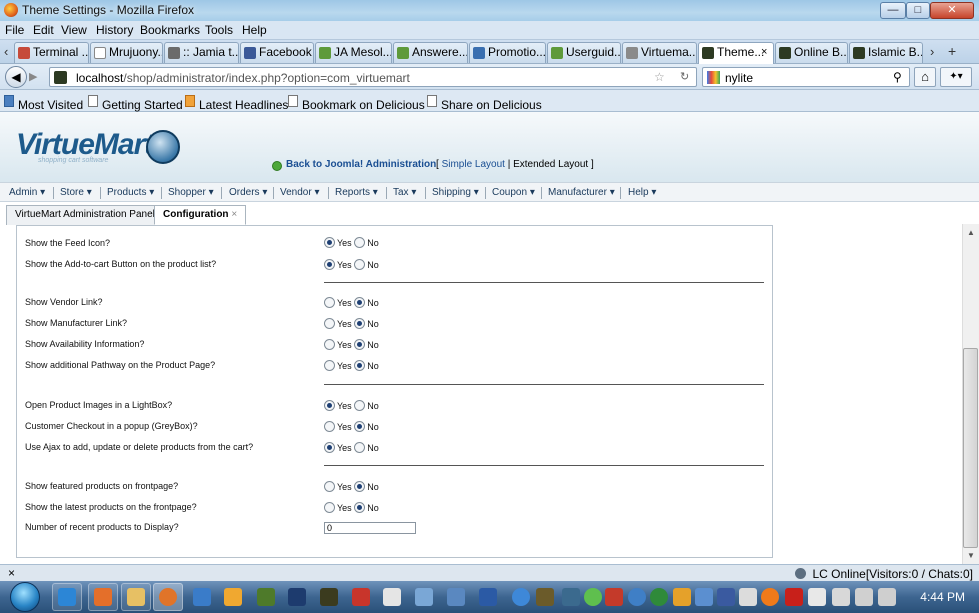 The width and height of the screenshot is (979, 613). What do you see at coordinates (130, 192) in the screenshot?
I see `vm-menu-products: Products ▾` at bounding box center [130, 192].